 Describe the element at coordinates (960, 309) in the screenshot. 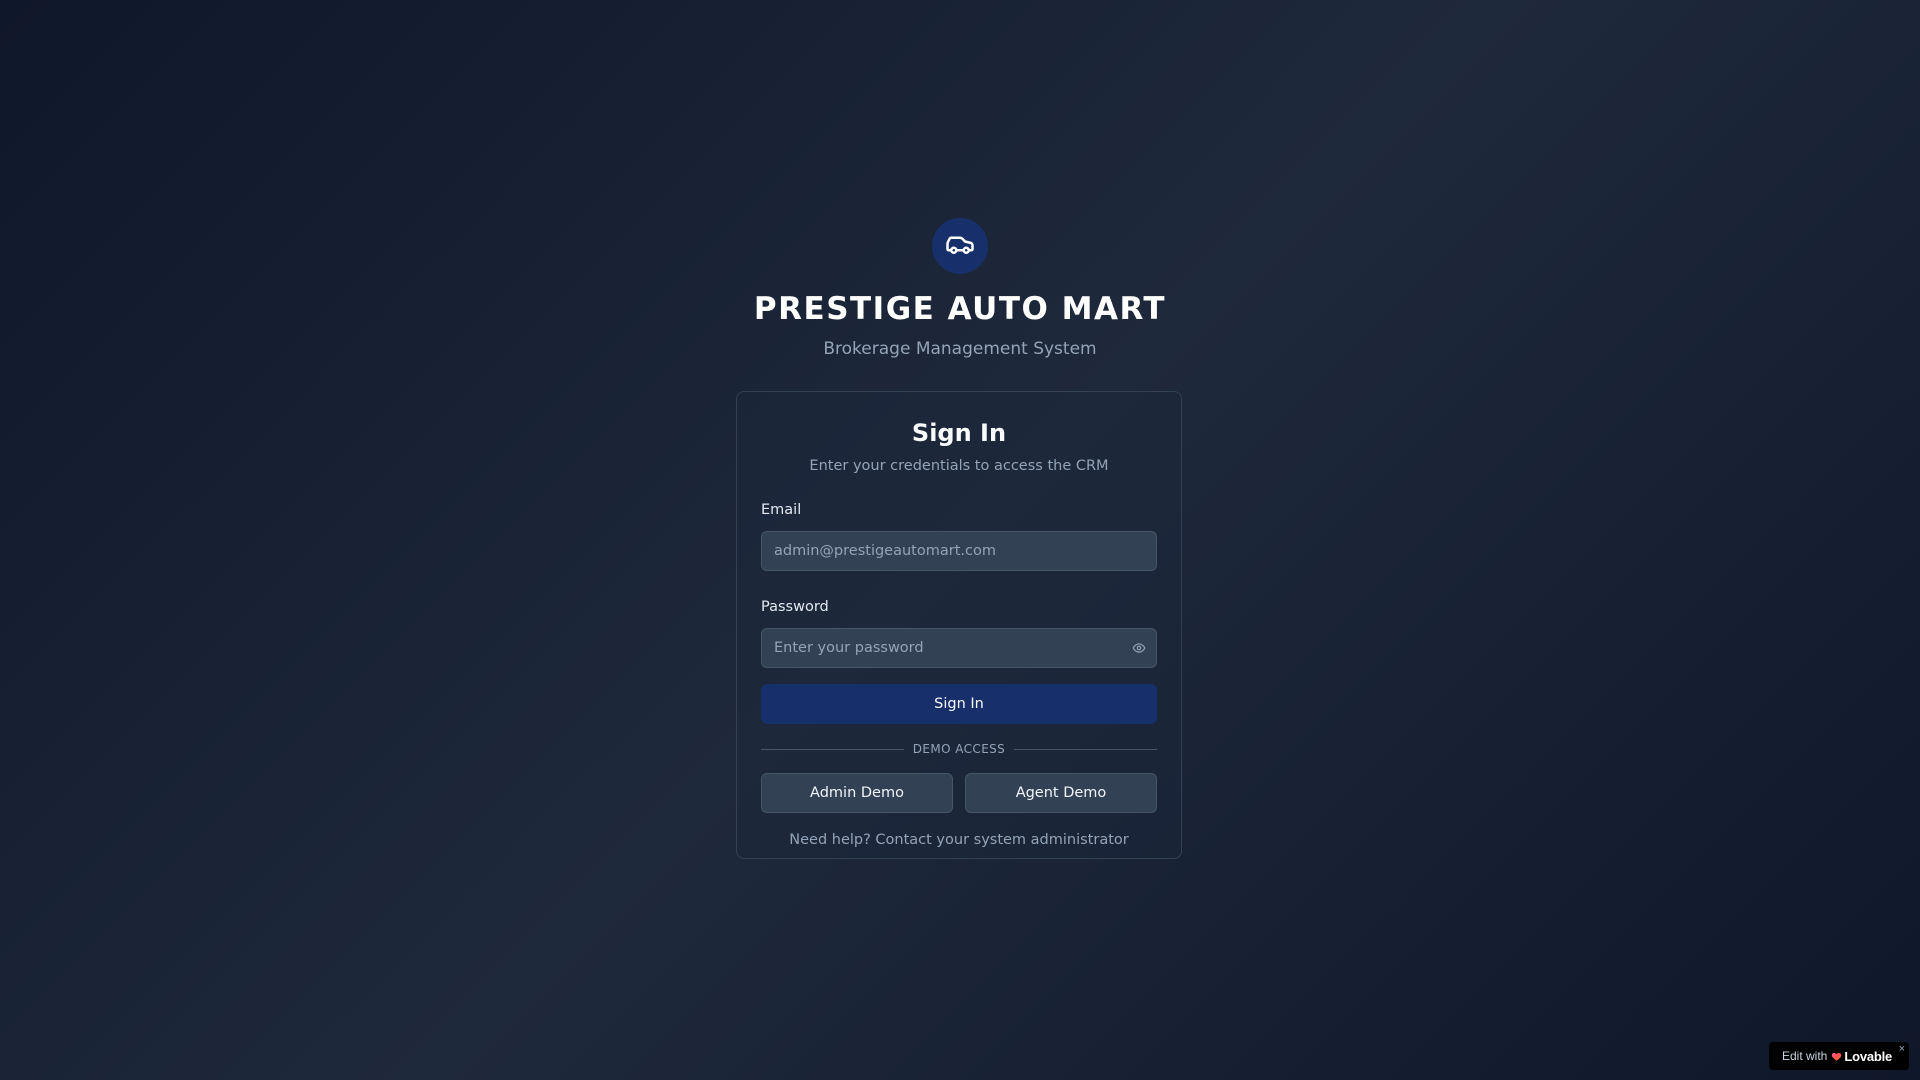

I see `brand-title: PRESTIGE AUTO MART` at that location.